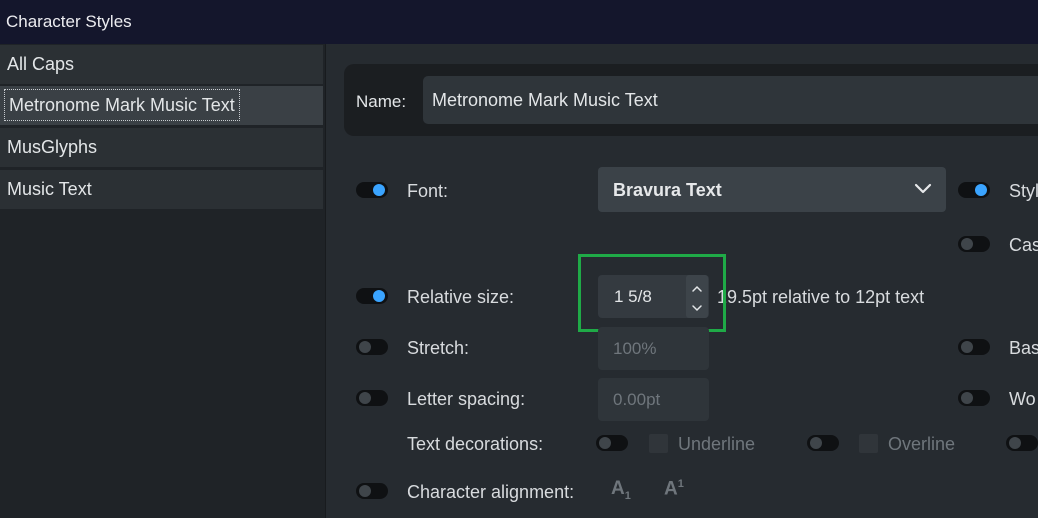 Image resolution: width=1038 pixels, height=518 pixels. Describe the element at coordinates (974, 398) in the screenshot. I see `word-spacing-toggle` at that location.